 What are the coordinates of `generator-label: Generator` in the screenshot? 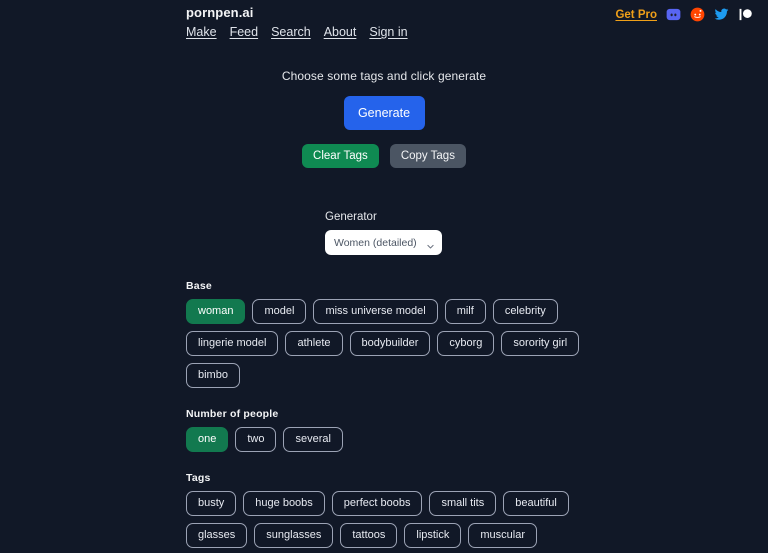 It's located at (351, 217).